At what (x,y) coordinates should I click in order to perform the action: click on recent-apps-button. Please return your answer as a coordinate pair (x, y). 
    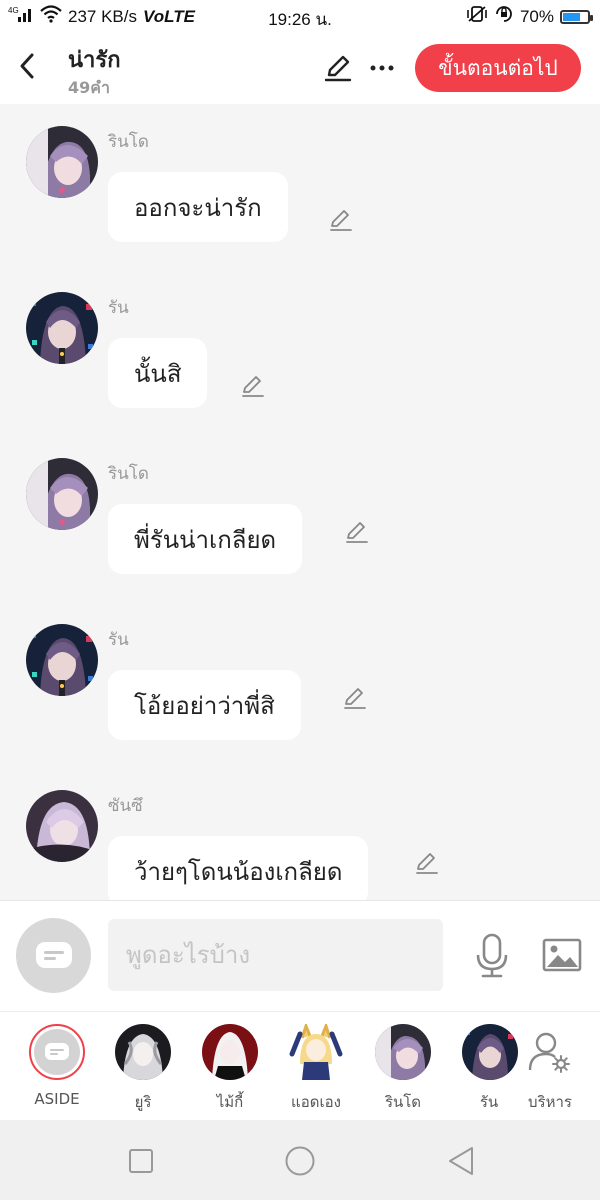
    Looking at the image, I should click on (141, 1161).